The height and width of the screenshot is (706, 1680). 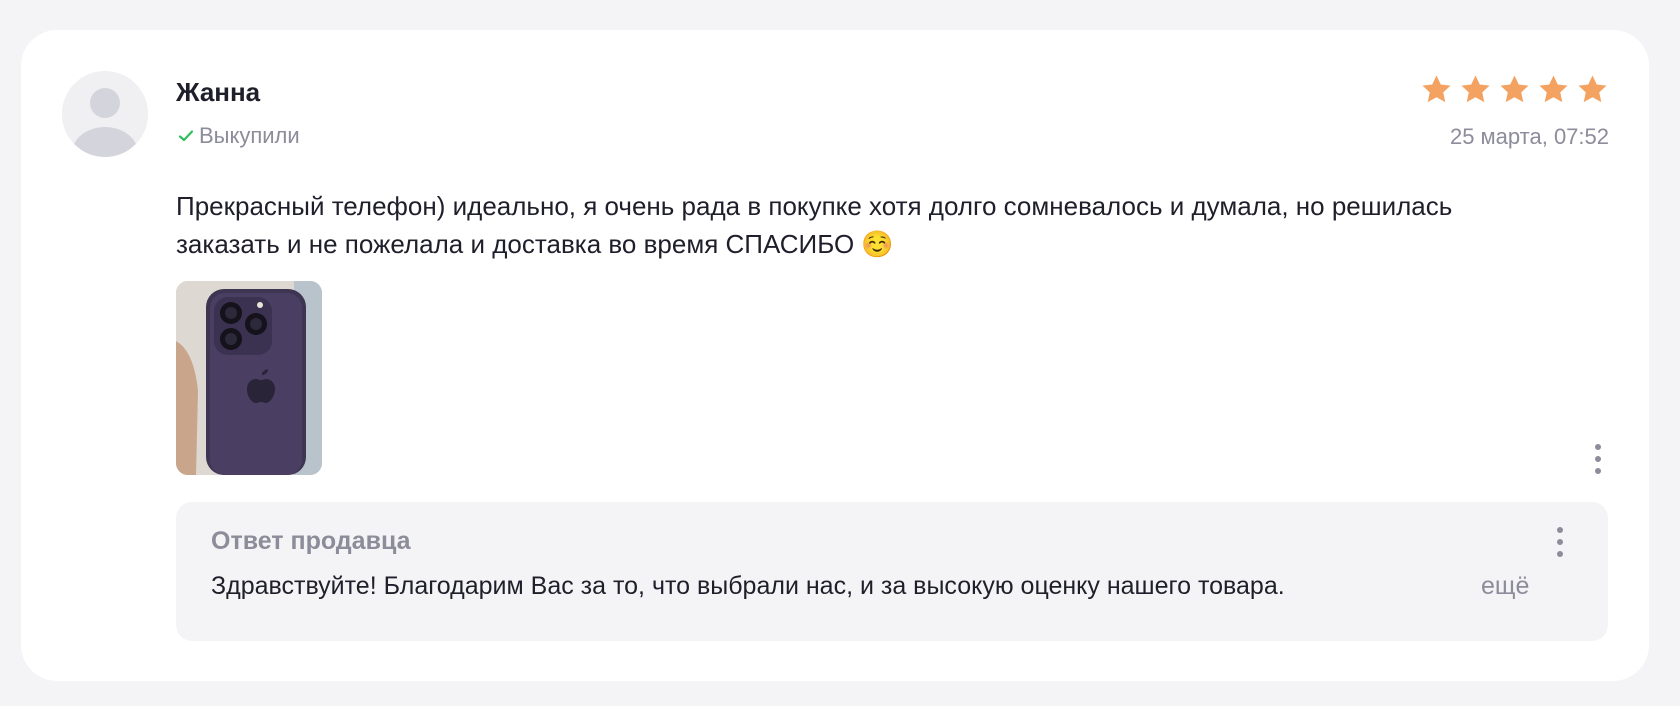 What do you see at coordinates (311, 541) in the screenshot?
I see `seller-reply-title: Ответ продавца` at bounding box center [311, 541].